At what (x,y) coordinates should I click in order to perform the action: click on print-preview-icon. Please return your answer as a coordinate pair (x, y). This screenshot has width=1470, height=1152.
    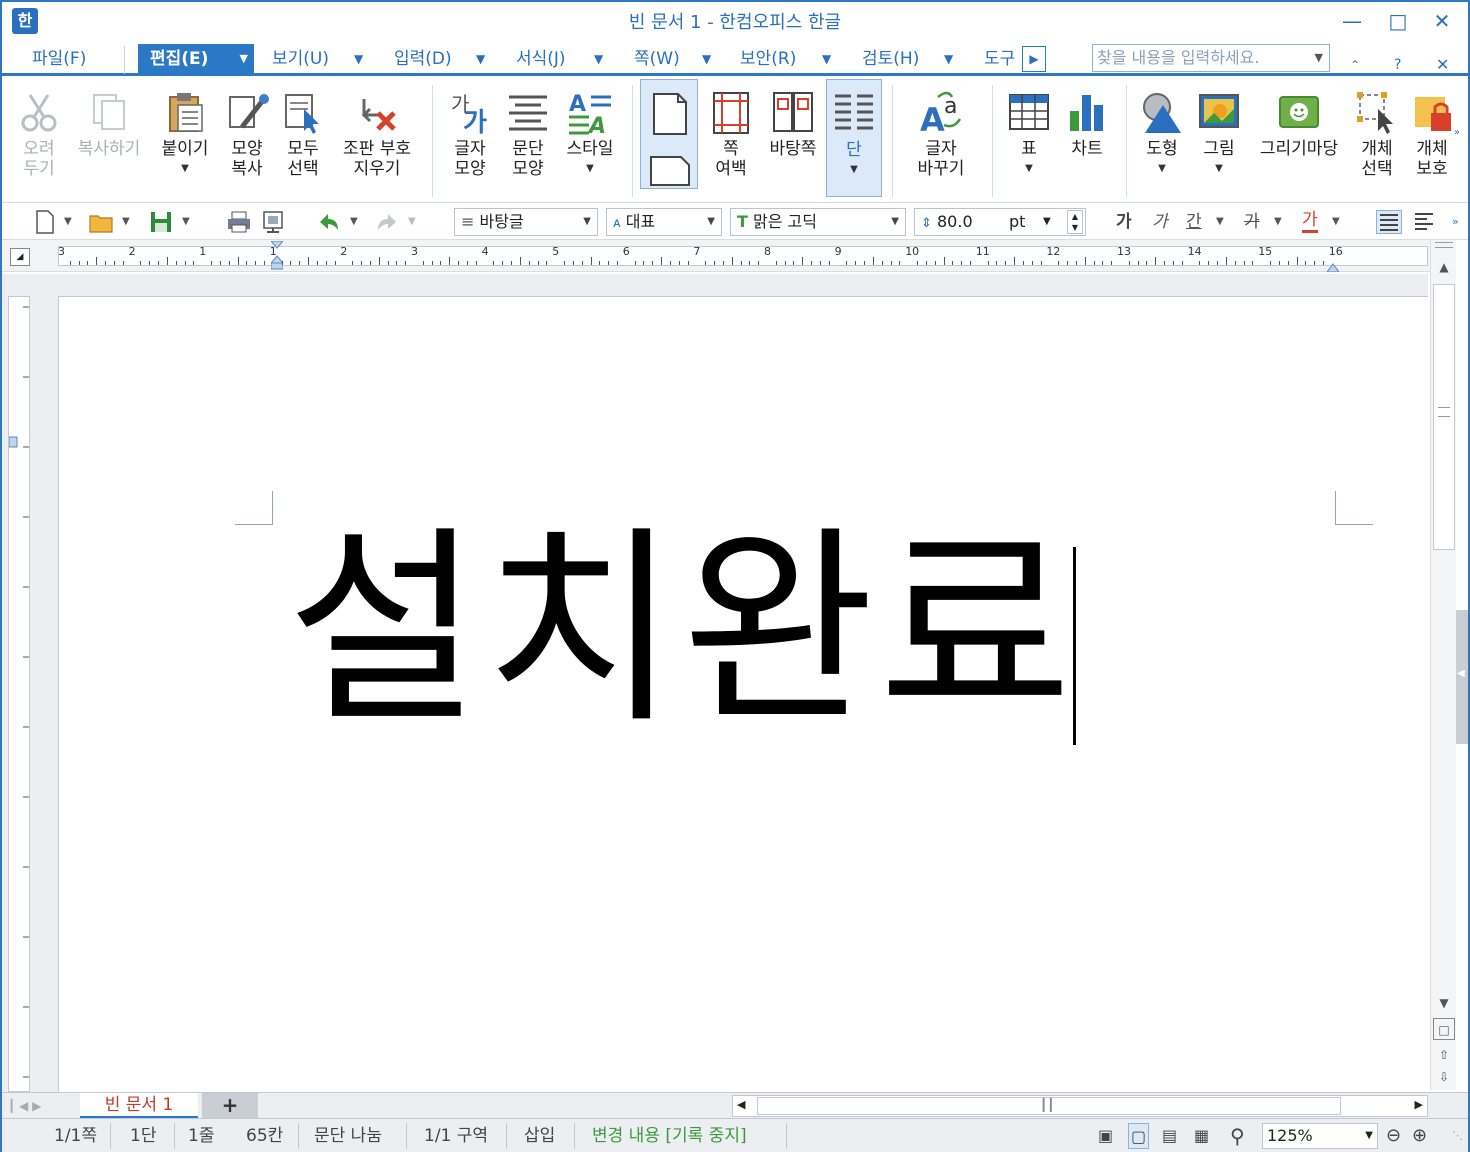
    Looking at the image, I should click on (273, 222).